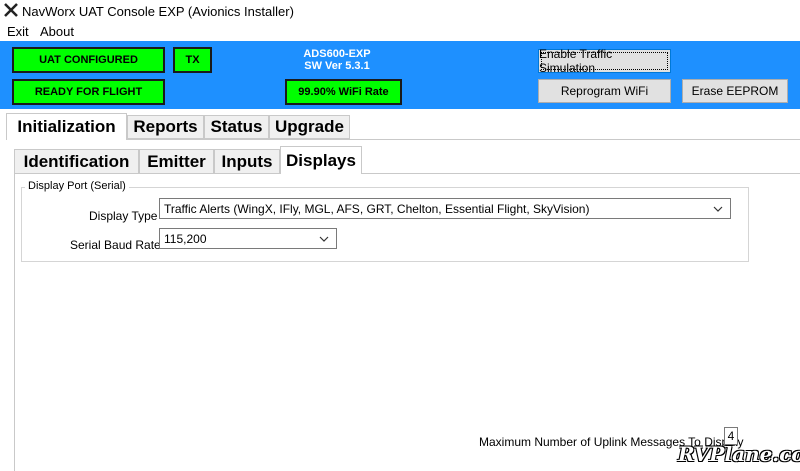 The height and width of the screenshot is (471, 800). Describe the element at coordinates (236, 127) in the screenshot. I see `tab-status: Status` at that location.